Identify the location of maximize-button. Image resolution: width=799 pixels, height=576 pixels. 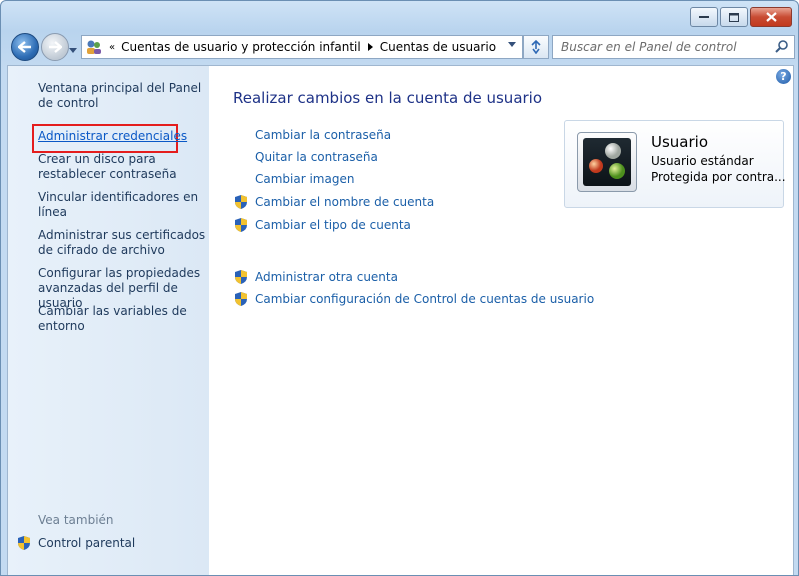
(734, 17).